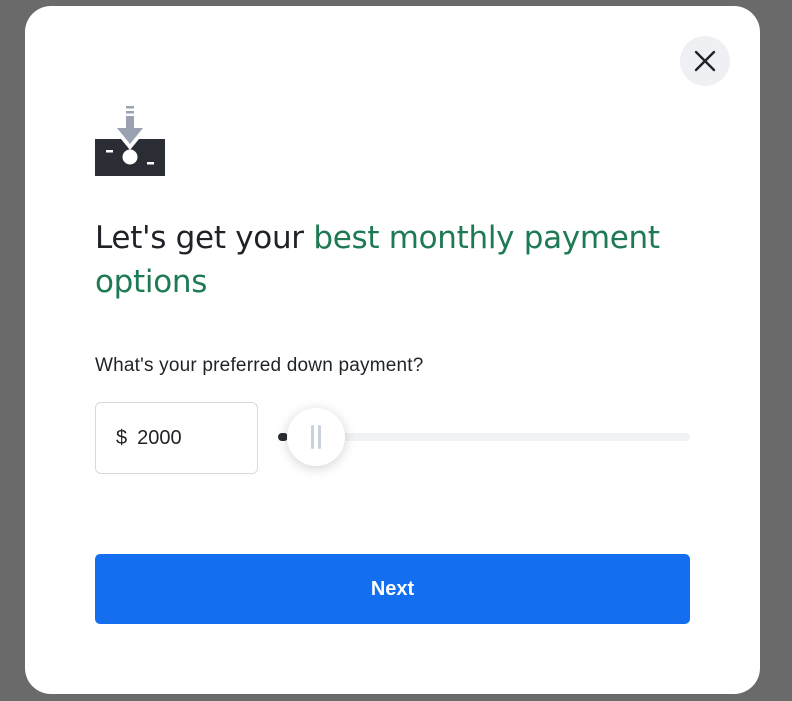 The image size is (792, 701). Describe the element at coordinates (204, 238) in the screenshot. I see `headline-plain: Let's get your` at that location.